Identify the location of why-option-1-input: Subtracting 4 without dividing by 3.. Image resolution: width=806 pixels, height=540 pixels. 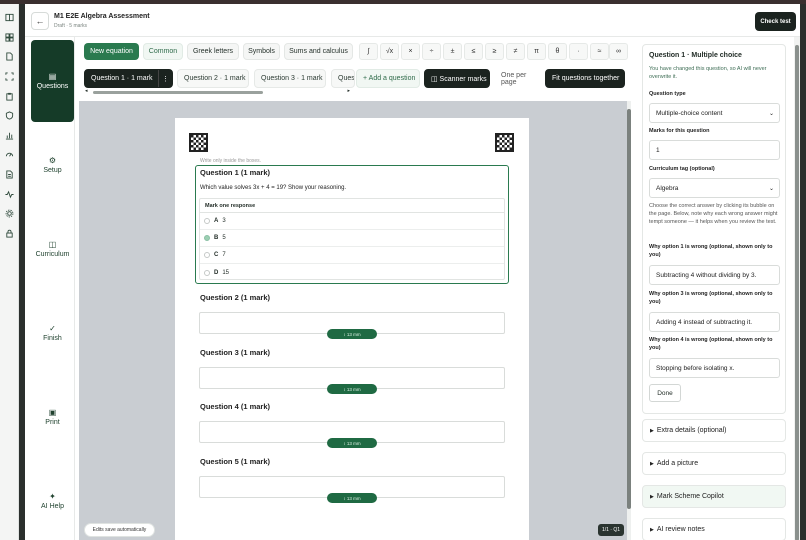
(714, 275).